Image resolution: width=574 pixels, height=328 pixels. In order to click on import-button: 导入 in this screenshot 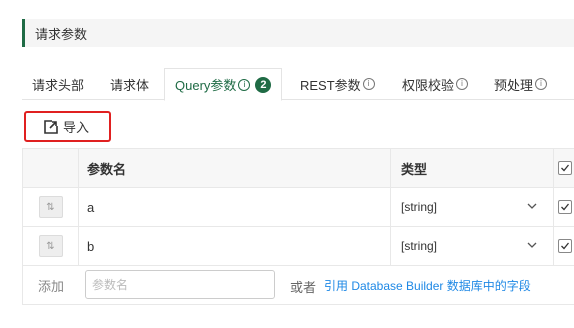, I will do `click(67, 126)`.